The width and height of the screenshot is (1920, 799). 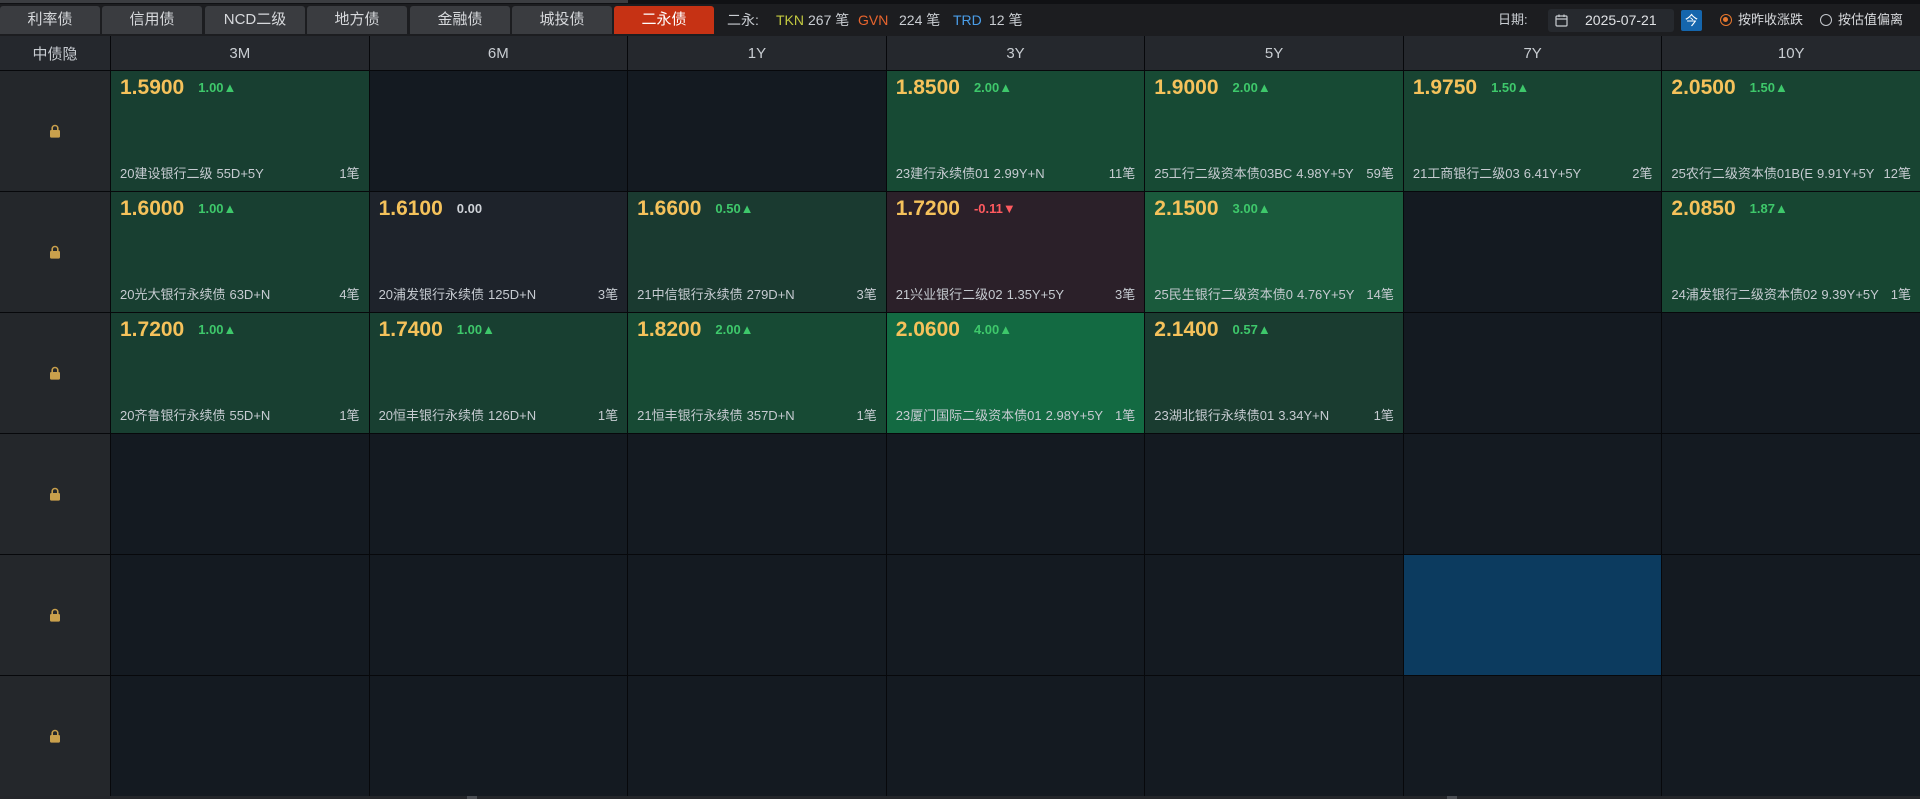 I want to click on bond-term: 4.98Y+5Y, so click(x=1325, y=173).